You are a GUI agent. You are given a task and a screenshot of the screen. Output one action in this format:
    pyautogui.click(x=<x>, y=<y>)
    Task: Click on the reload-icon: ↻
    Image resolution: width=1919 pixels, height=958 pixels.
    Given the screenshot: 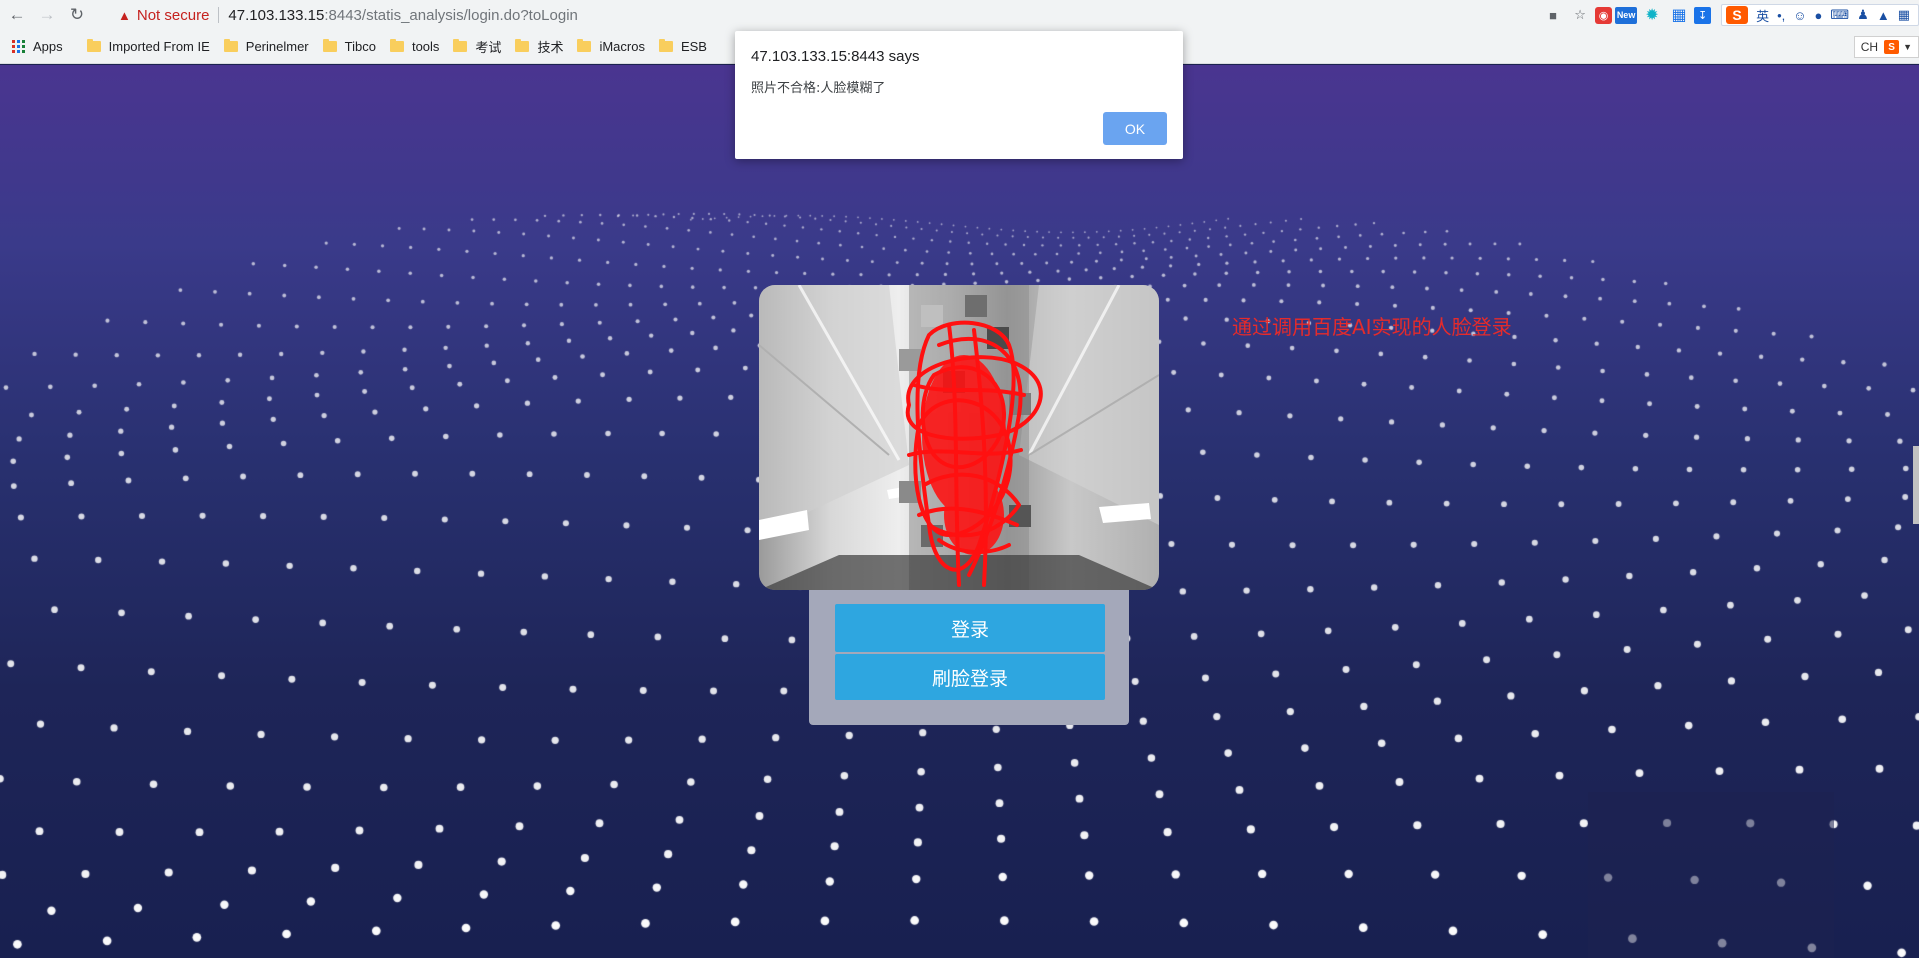 What is the action you would take?
    pyautogui.click(x=77, y=15)
    